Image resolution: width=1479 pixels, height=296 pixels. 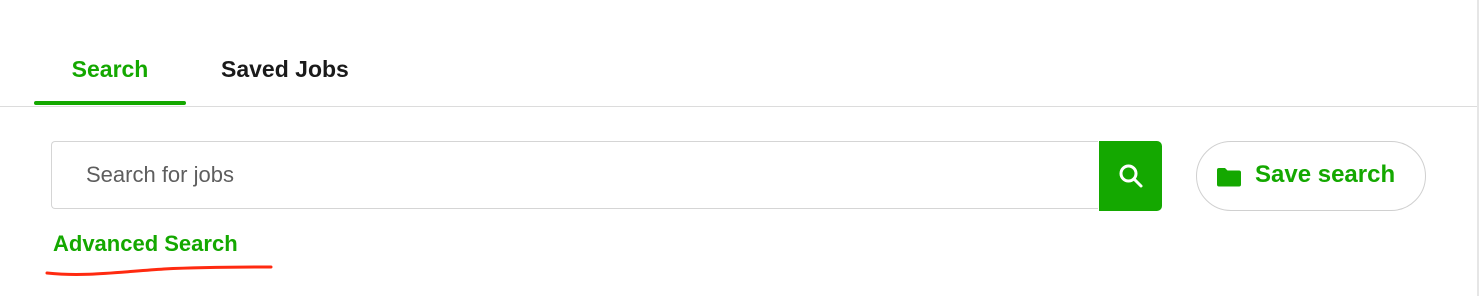 I want to click on advanced-search-link: Advanced Search, so click(x=145, y=244).